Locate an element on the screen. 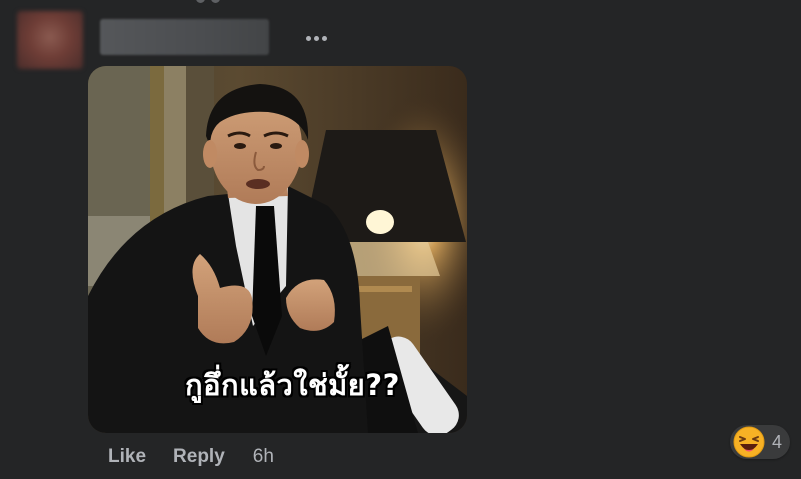 This screenshot has width=801, height=479. previous-comment-reactions is located at coordinates (212, 2).